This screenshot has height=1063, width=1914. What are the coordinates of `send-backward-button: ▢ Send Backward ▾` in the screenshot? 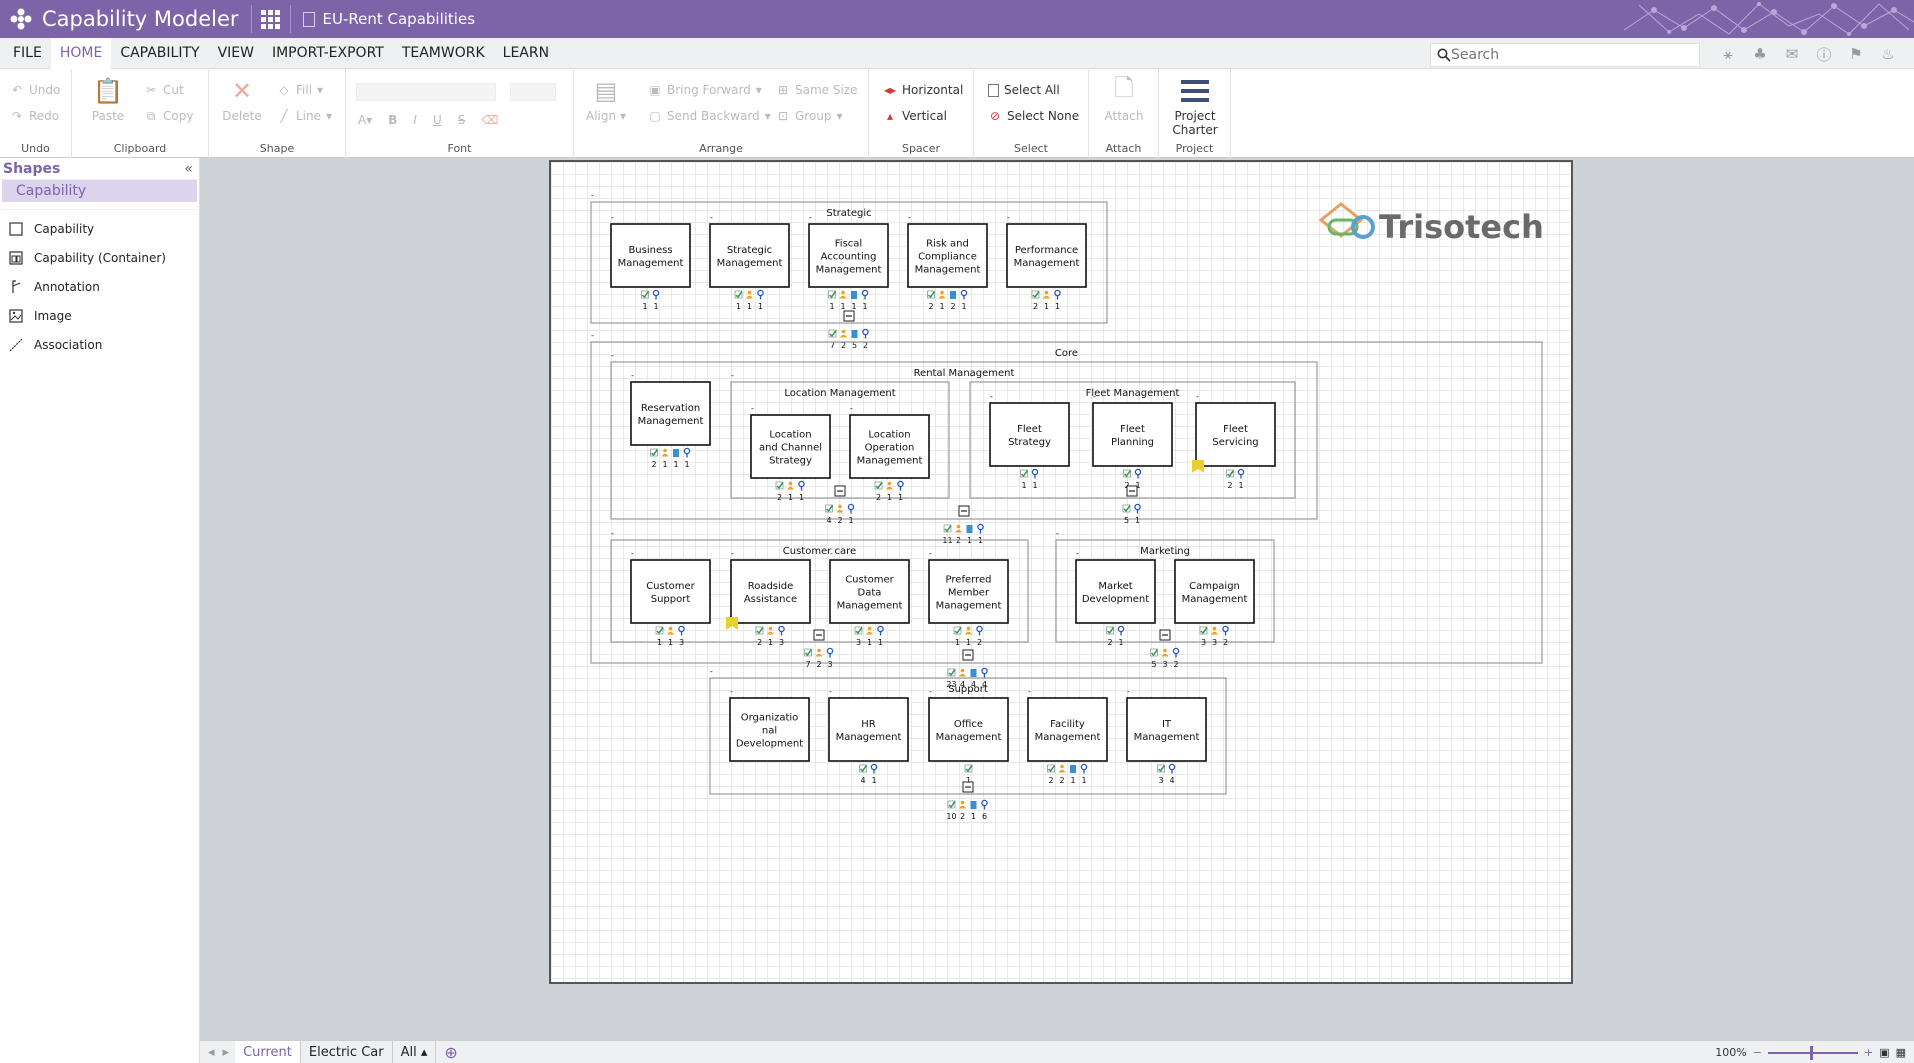 It's located at (709, 116).